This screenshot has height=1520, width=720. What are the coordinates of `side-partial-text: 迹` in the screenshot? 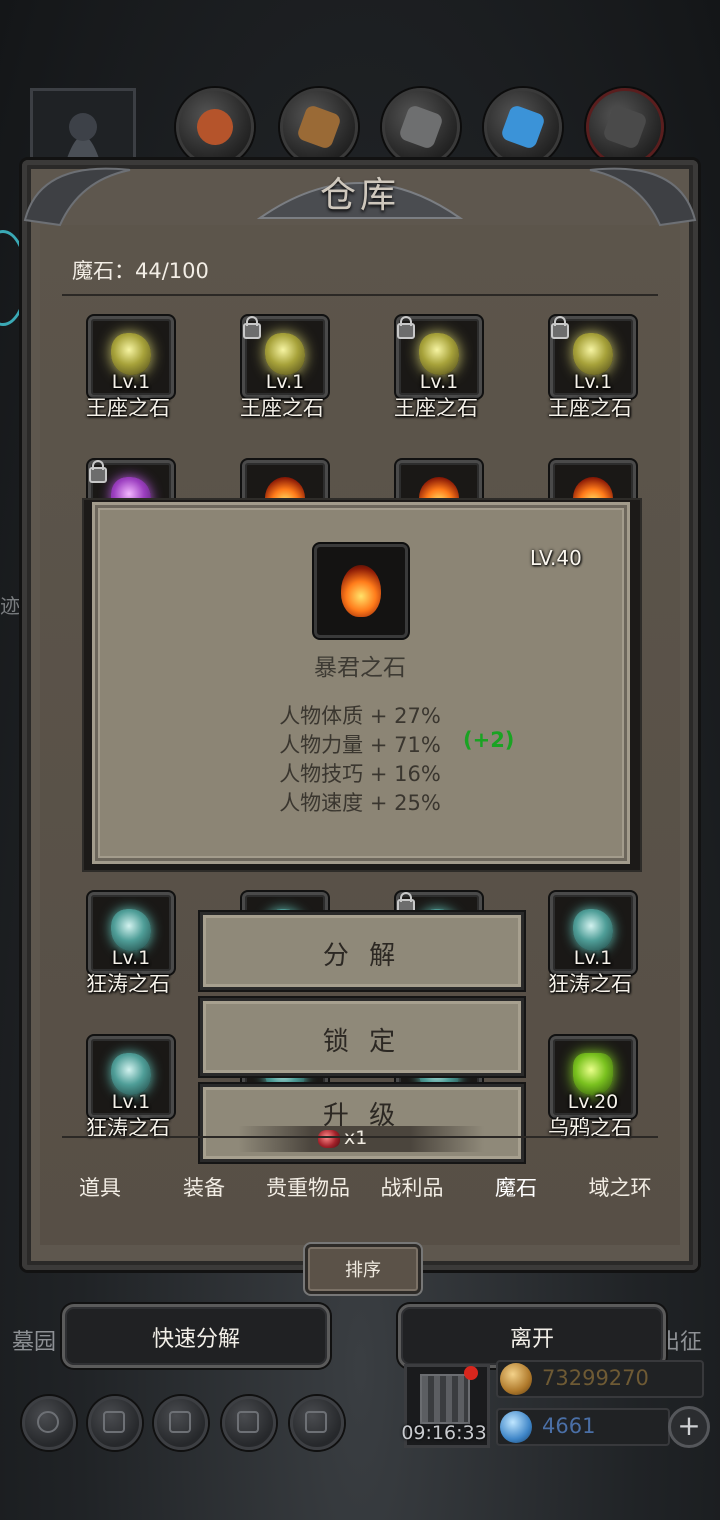 It's located at (10, 606).